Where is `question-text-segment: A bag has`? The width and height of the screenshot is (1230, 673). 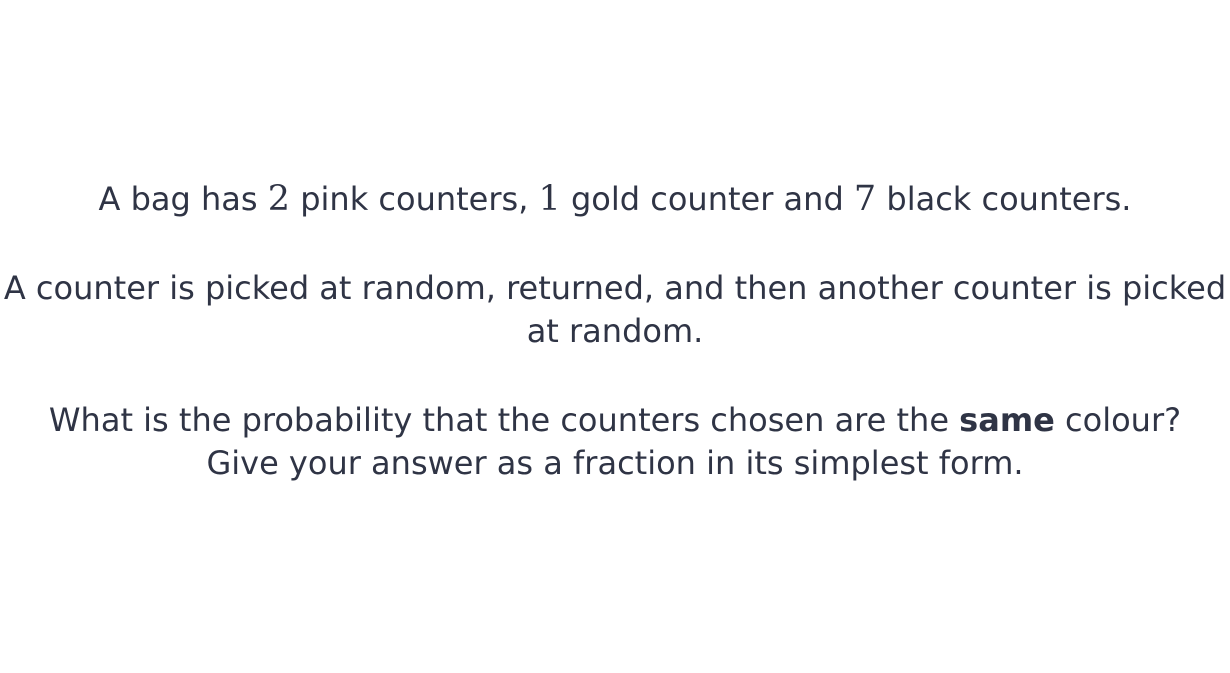
question-text-segment: A bag has is located at coordinates (183, 199).